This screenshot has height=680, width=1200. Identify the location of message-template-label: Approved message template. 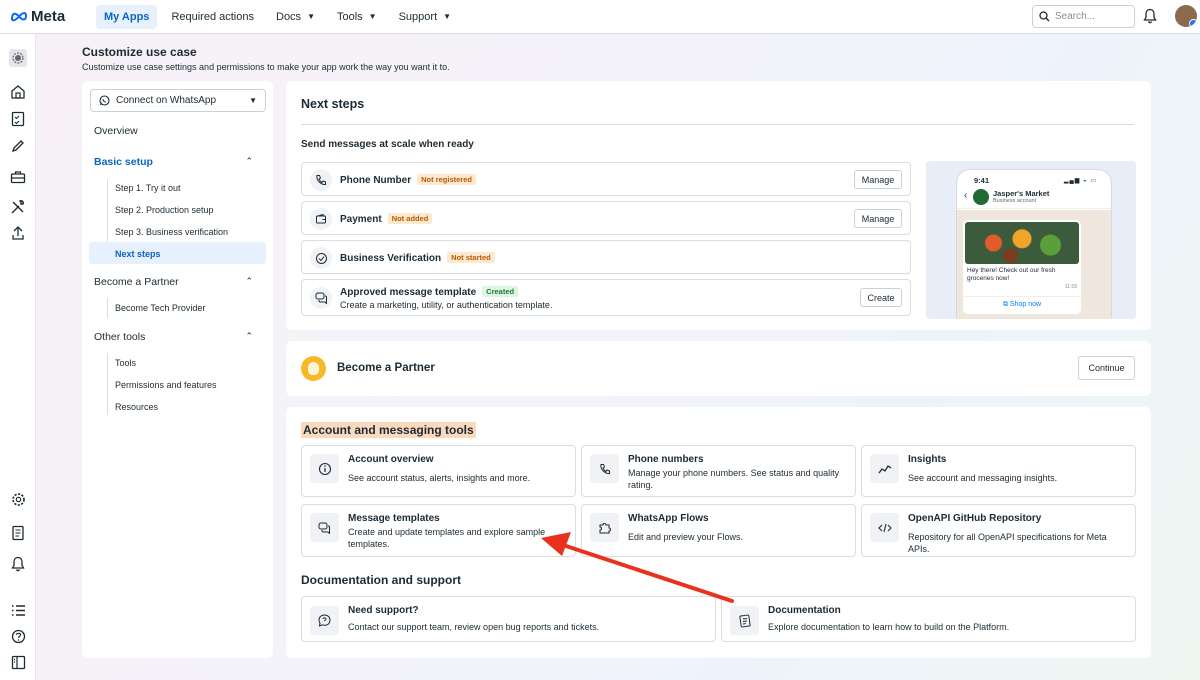
(408, 292).